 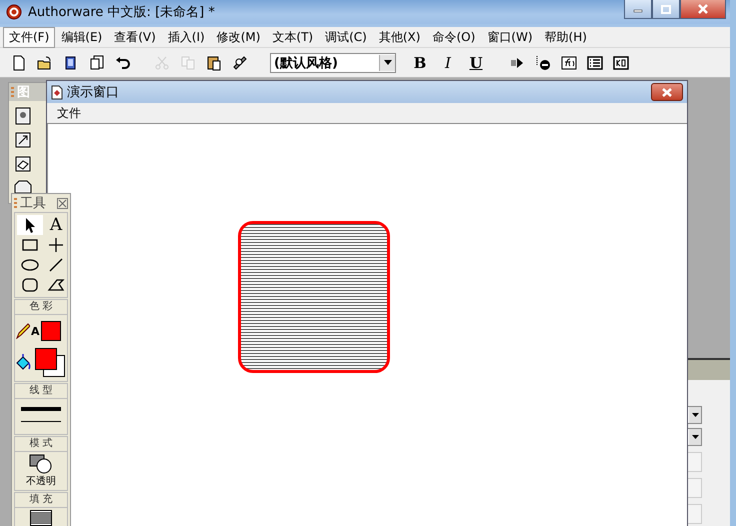 What do you see at coordinates (69, 113) in the screenshot?
I see `menu-item: 文件` at bounding box center [69, 113].